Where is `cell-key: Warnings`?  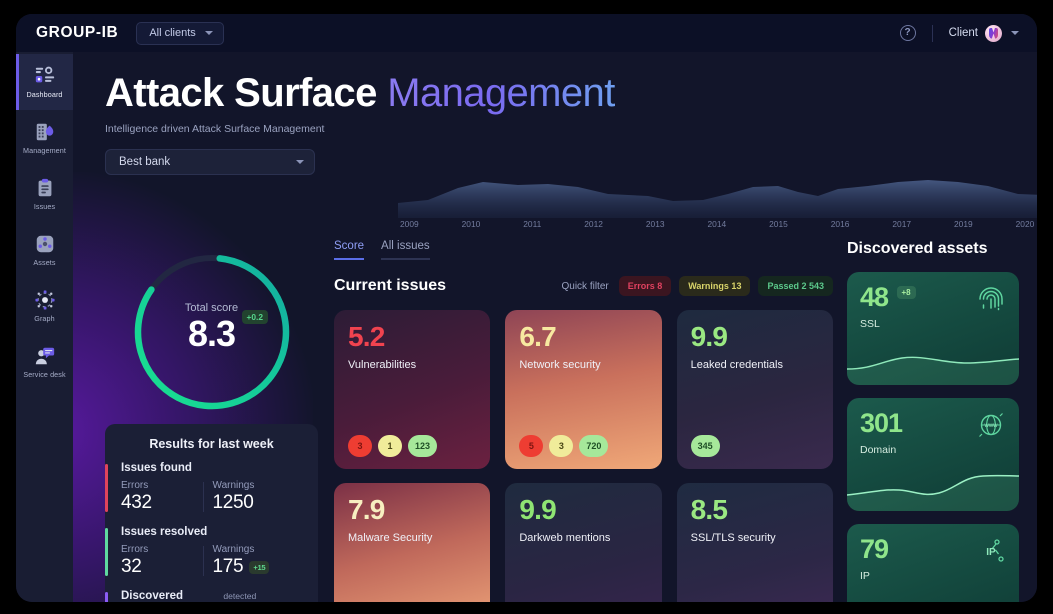 cell-key: Warnings is located at coordinates (233, 485).